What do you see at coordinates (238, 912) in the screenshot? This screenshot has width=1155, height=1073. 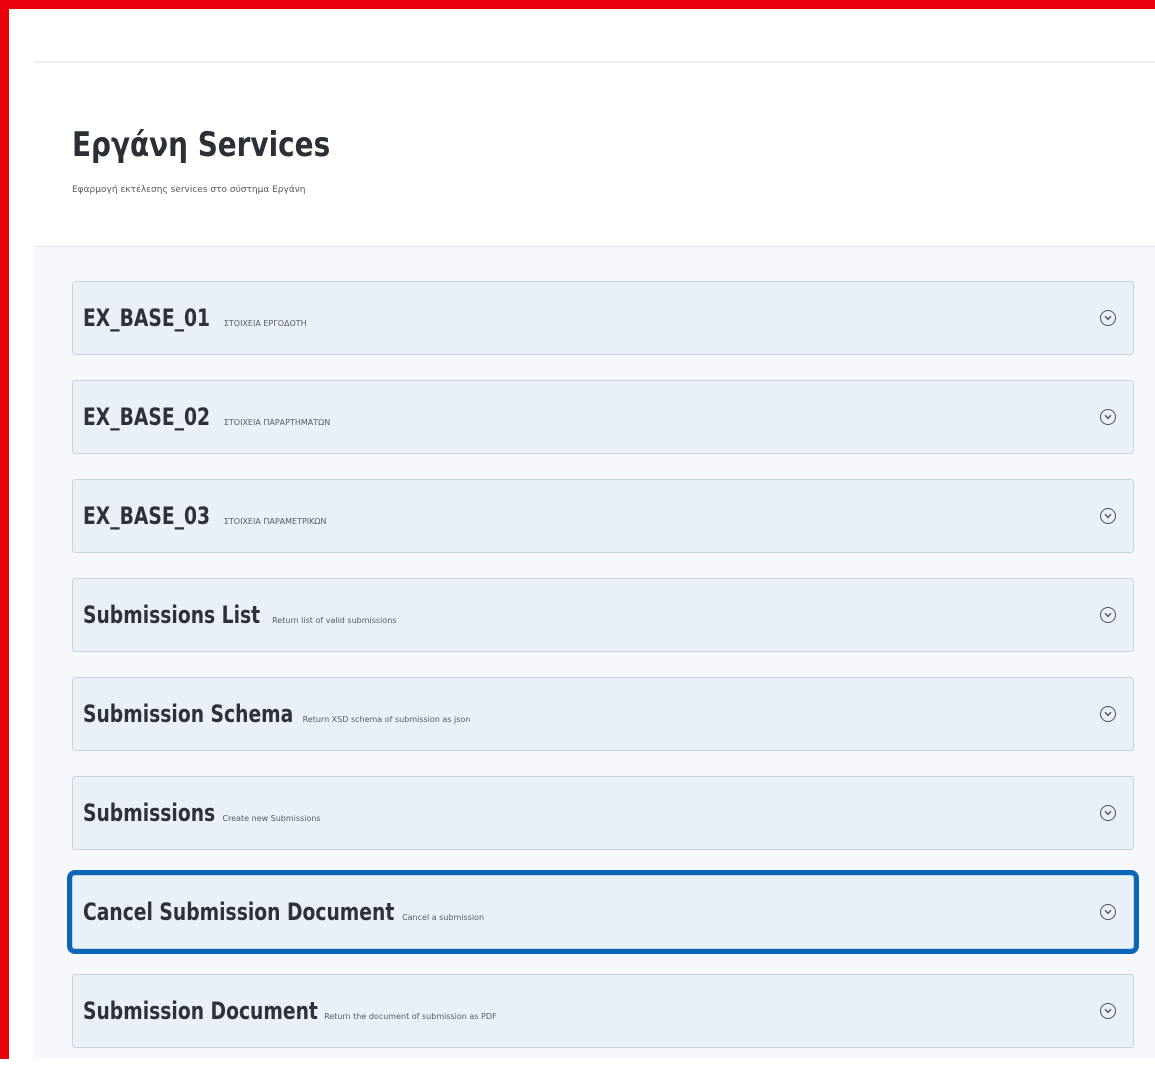 I see `operation-name: Cancel Submission Document` at bounding box center [238, 912].